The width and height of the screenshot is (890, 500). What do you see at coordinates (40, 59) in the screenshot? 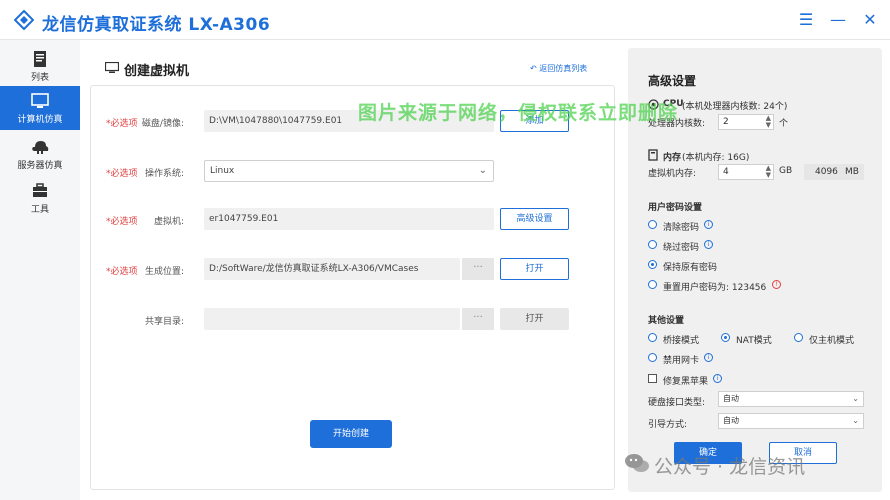
I see `doc-icon` at bounding box center [40, 59].